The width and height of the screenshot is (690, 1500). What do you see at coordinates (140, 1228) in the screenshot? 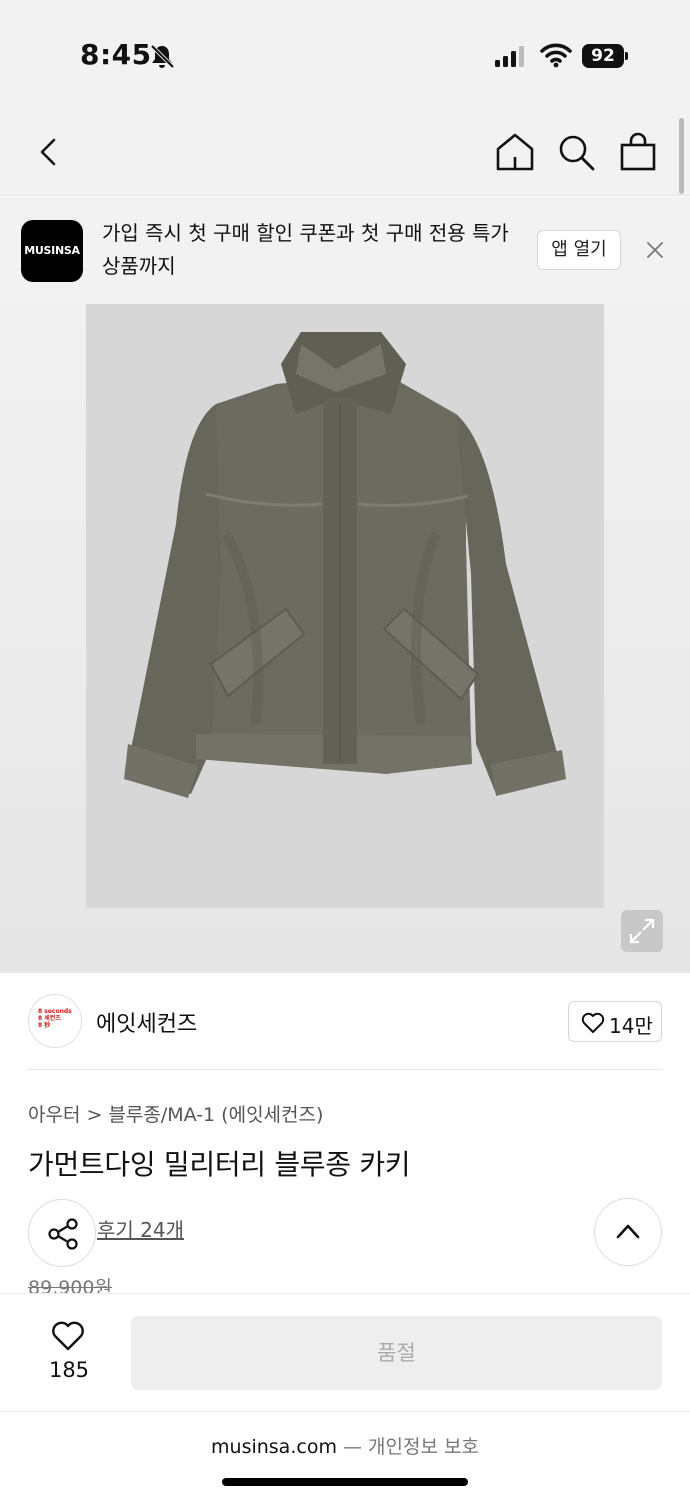
I see `review-link: 후기 24개` at bounding box center [140, 1228].